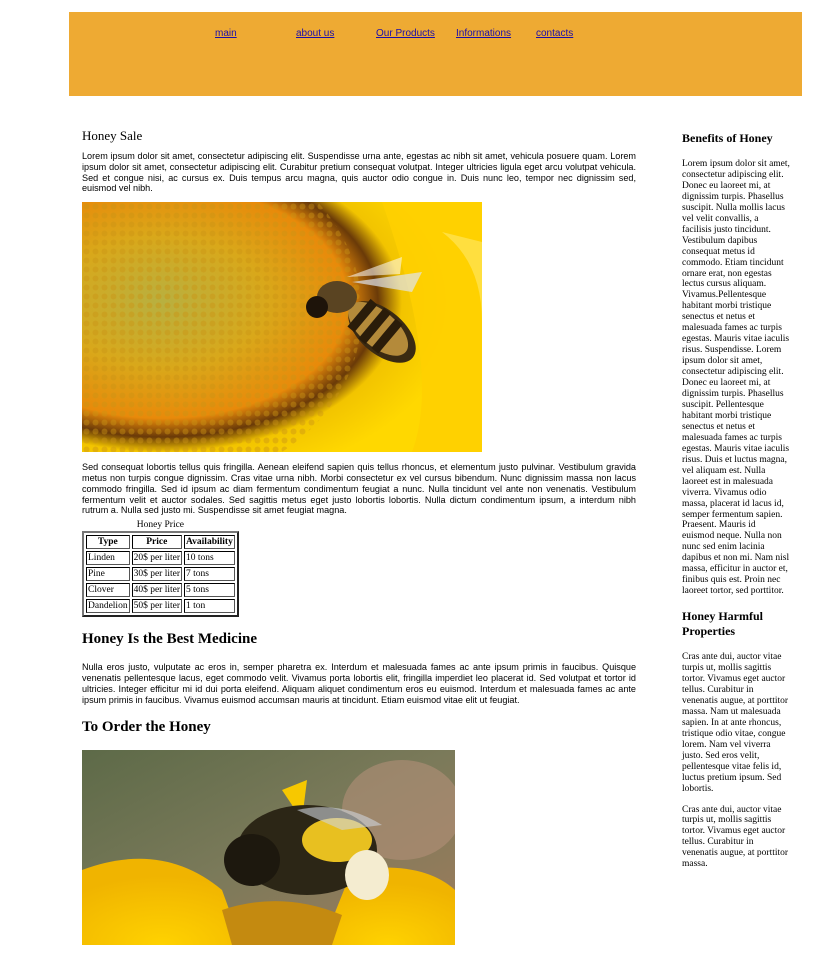  I want to click on table-cell: 40$ per liter, so click(157, 590).